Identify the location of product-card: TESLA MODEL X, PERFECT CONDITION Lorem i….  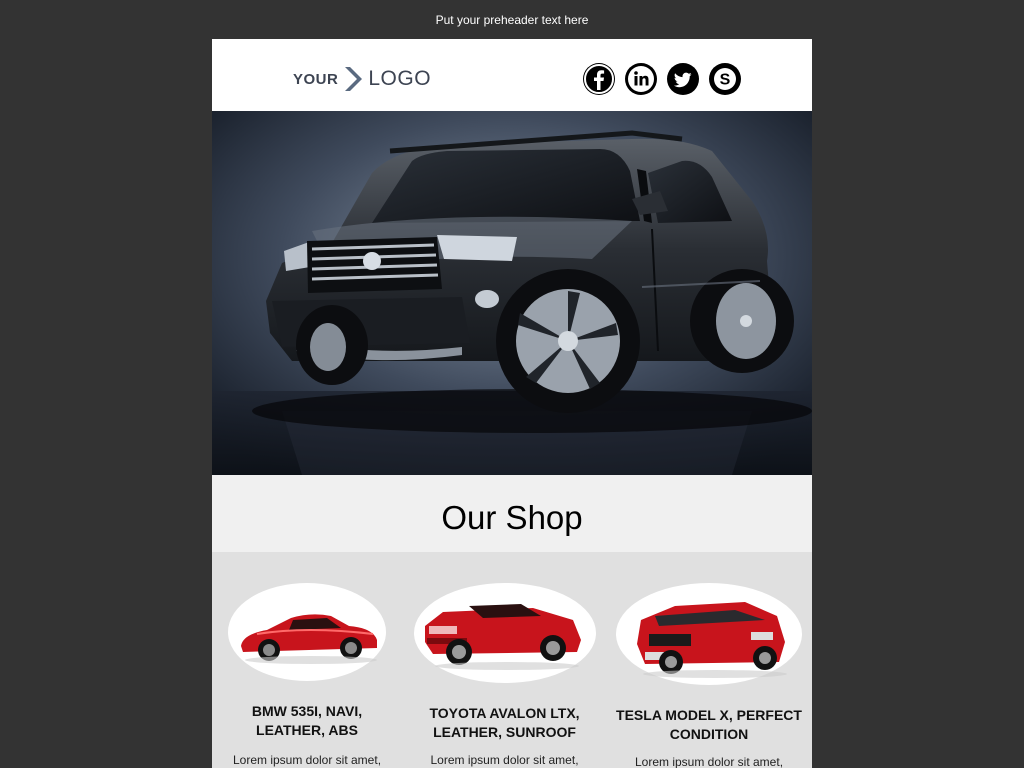
(709, 675).